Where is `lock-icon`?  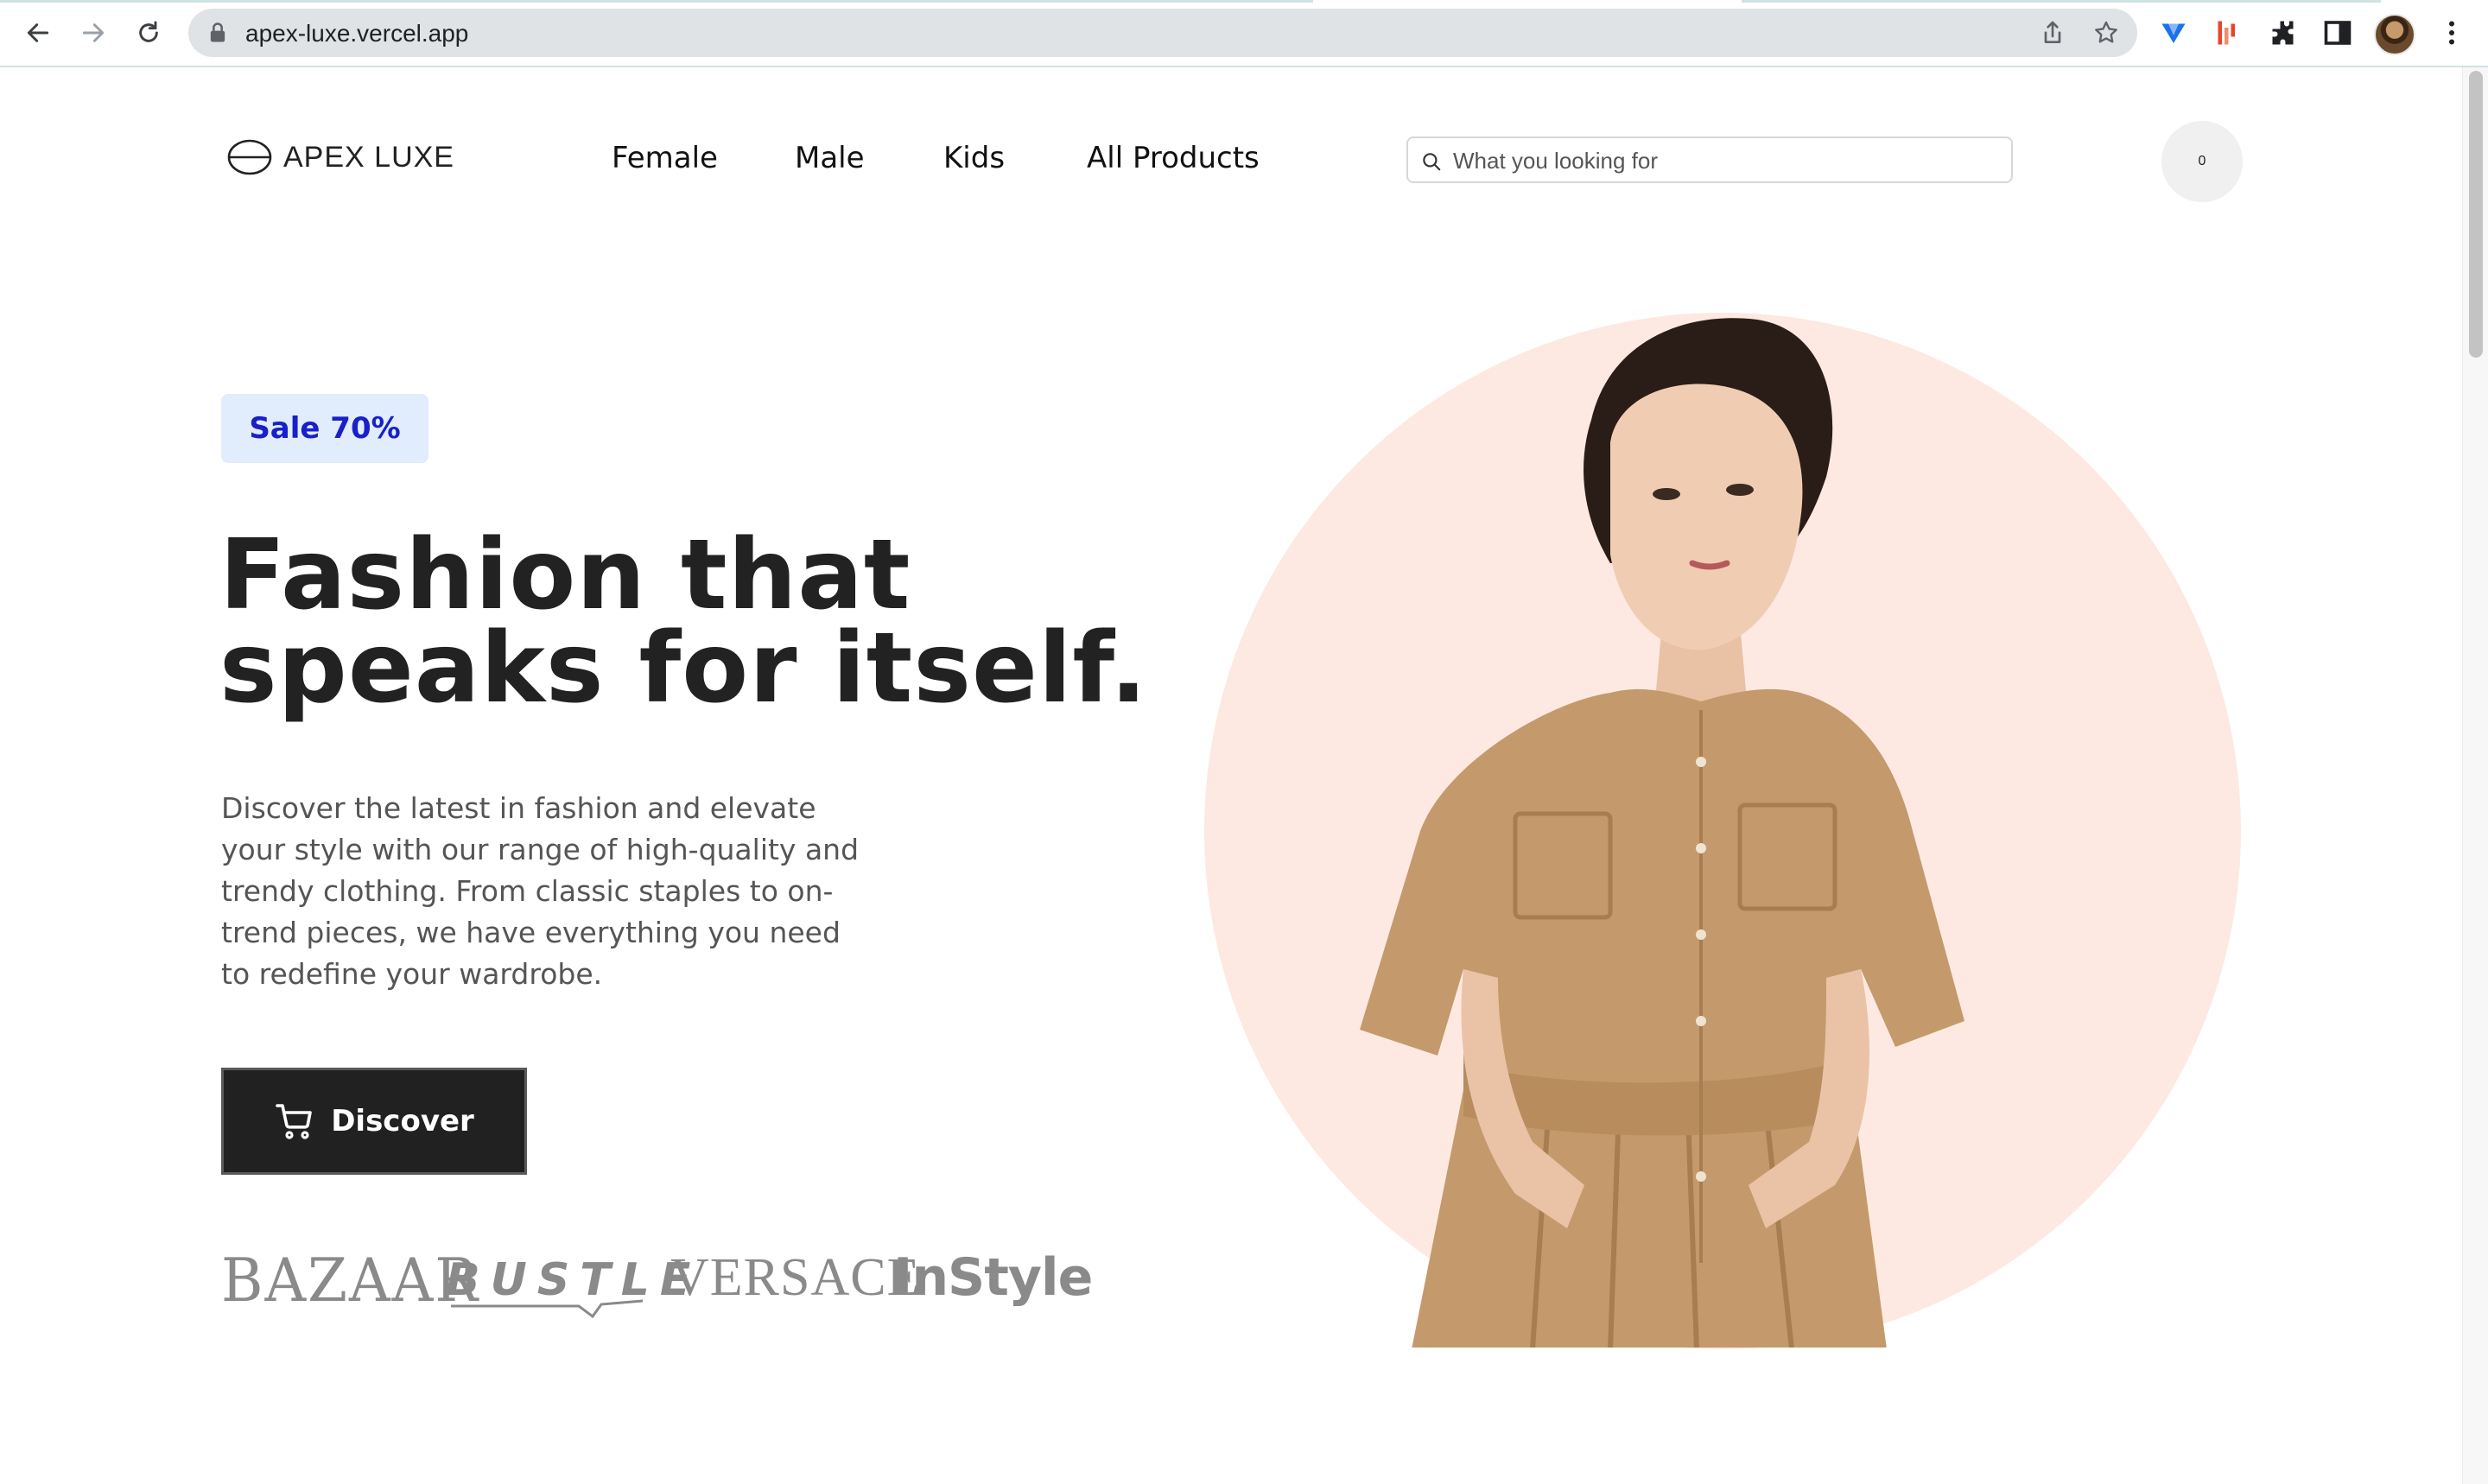 lock-icon is located at coordinates (218, 33).